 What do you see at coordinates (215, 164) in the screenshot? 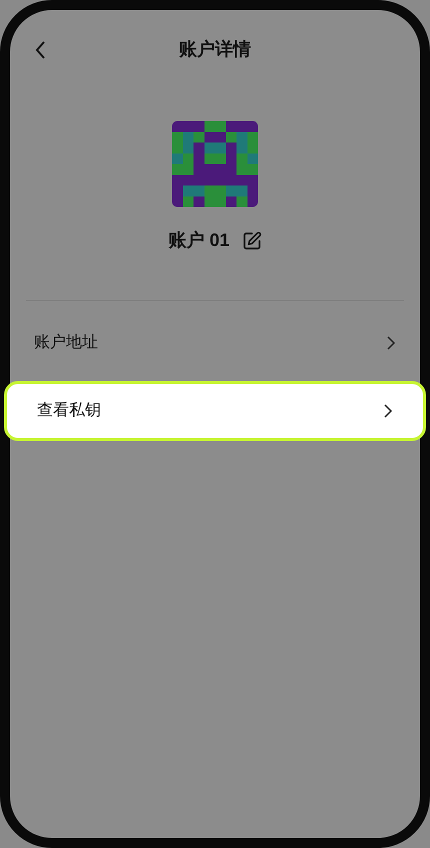
I see `avatar-icon` at bounding box center [215, 164].